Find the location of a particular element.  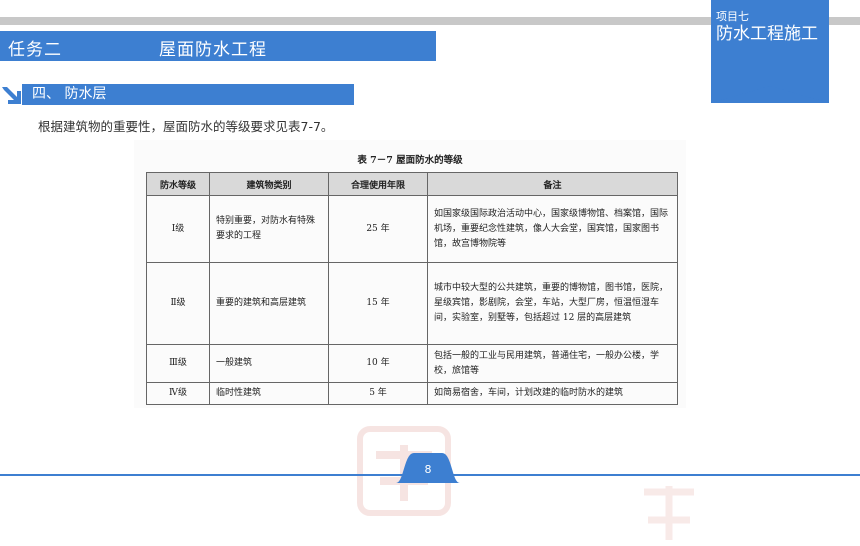

table-cell: 如简易宿舍，车间，计划改建的临时防水的建筑 is located at coordinates (552, 393).